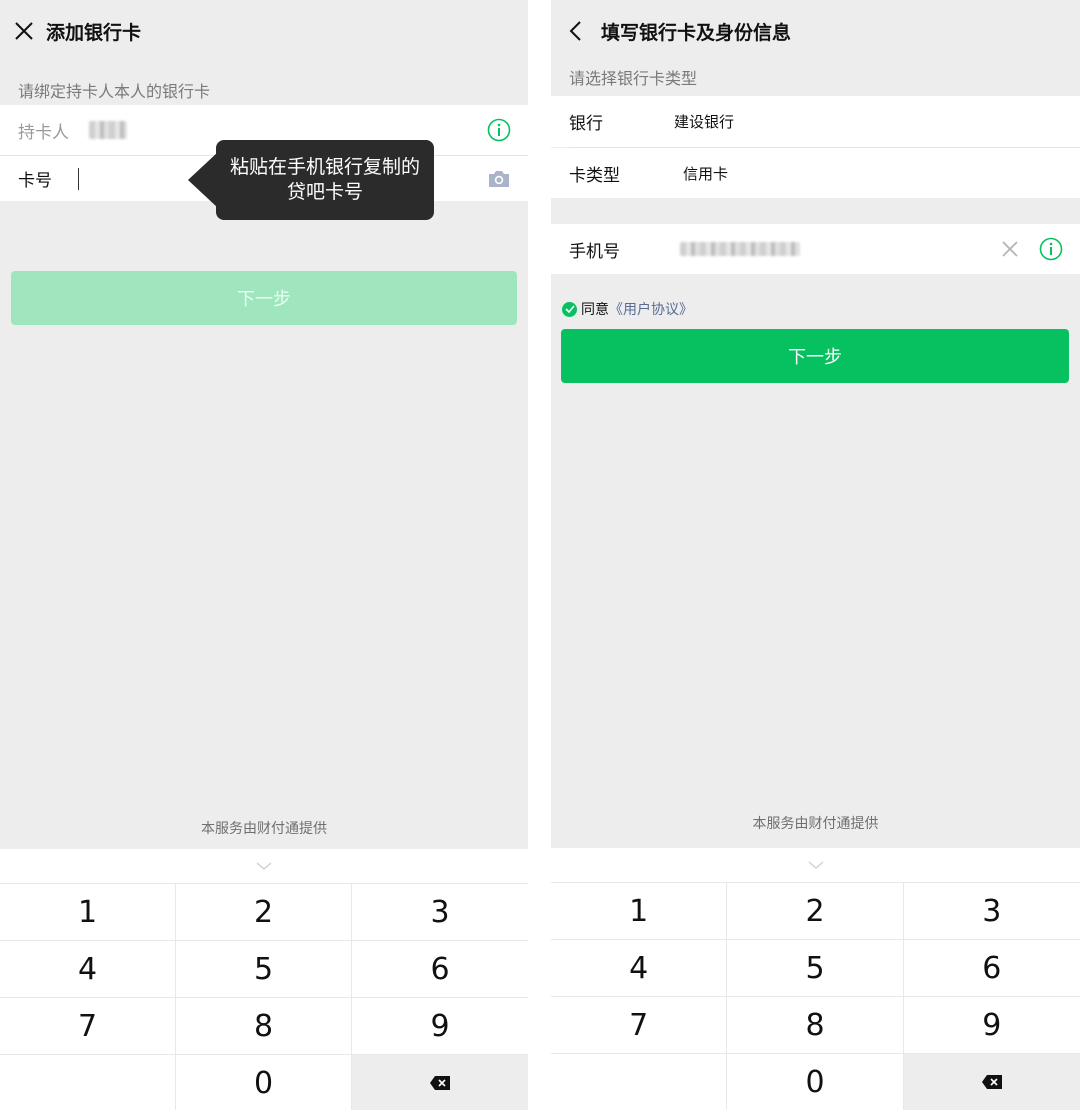  Describe the element at coordinates (815, 249) in the screenshot. I see `phone-row: 手机号` at that location.